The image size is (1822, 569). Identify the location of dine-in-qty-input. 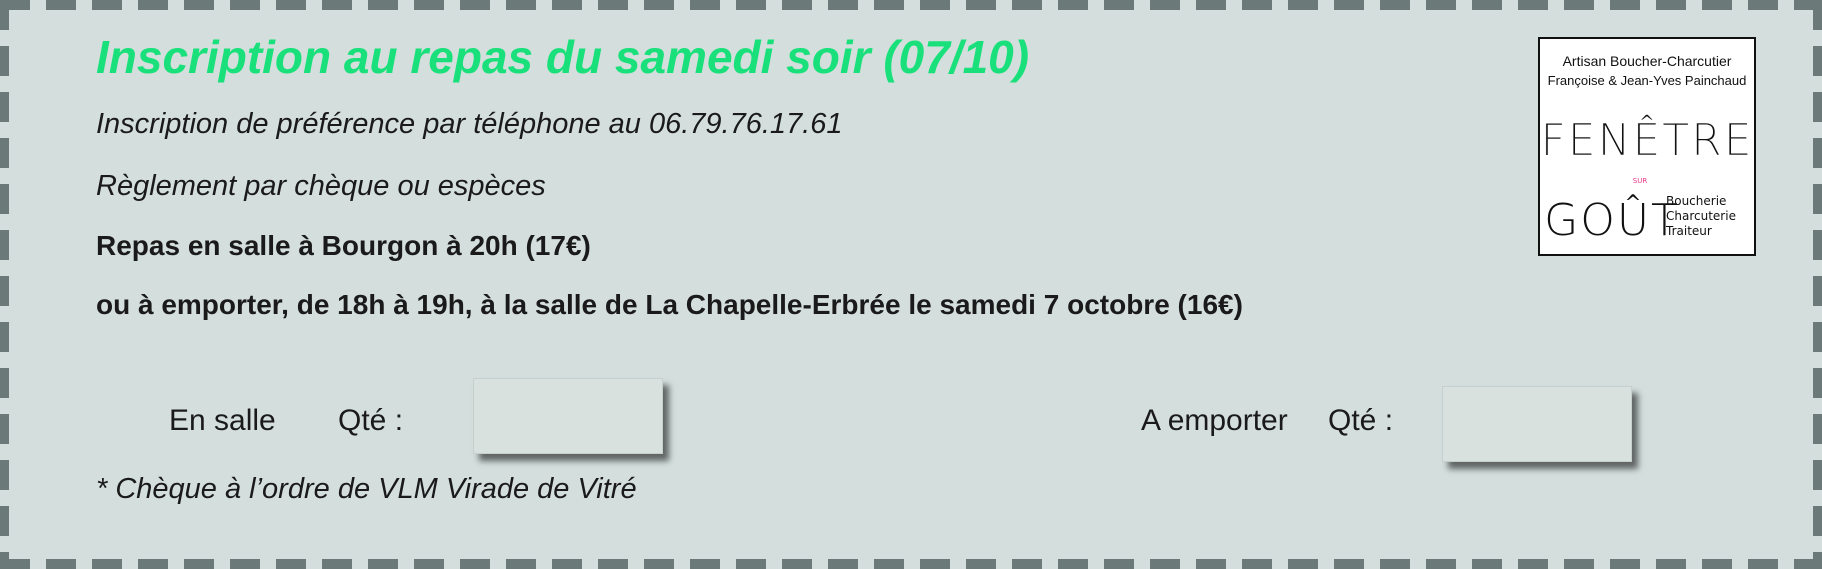
(568, 416).